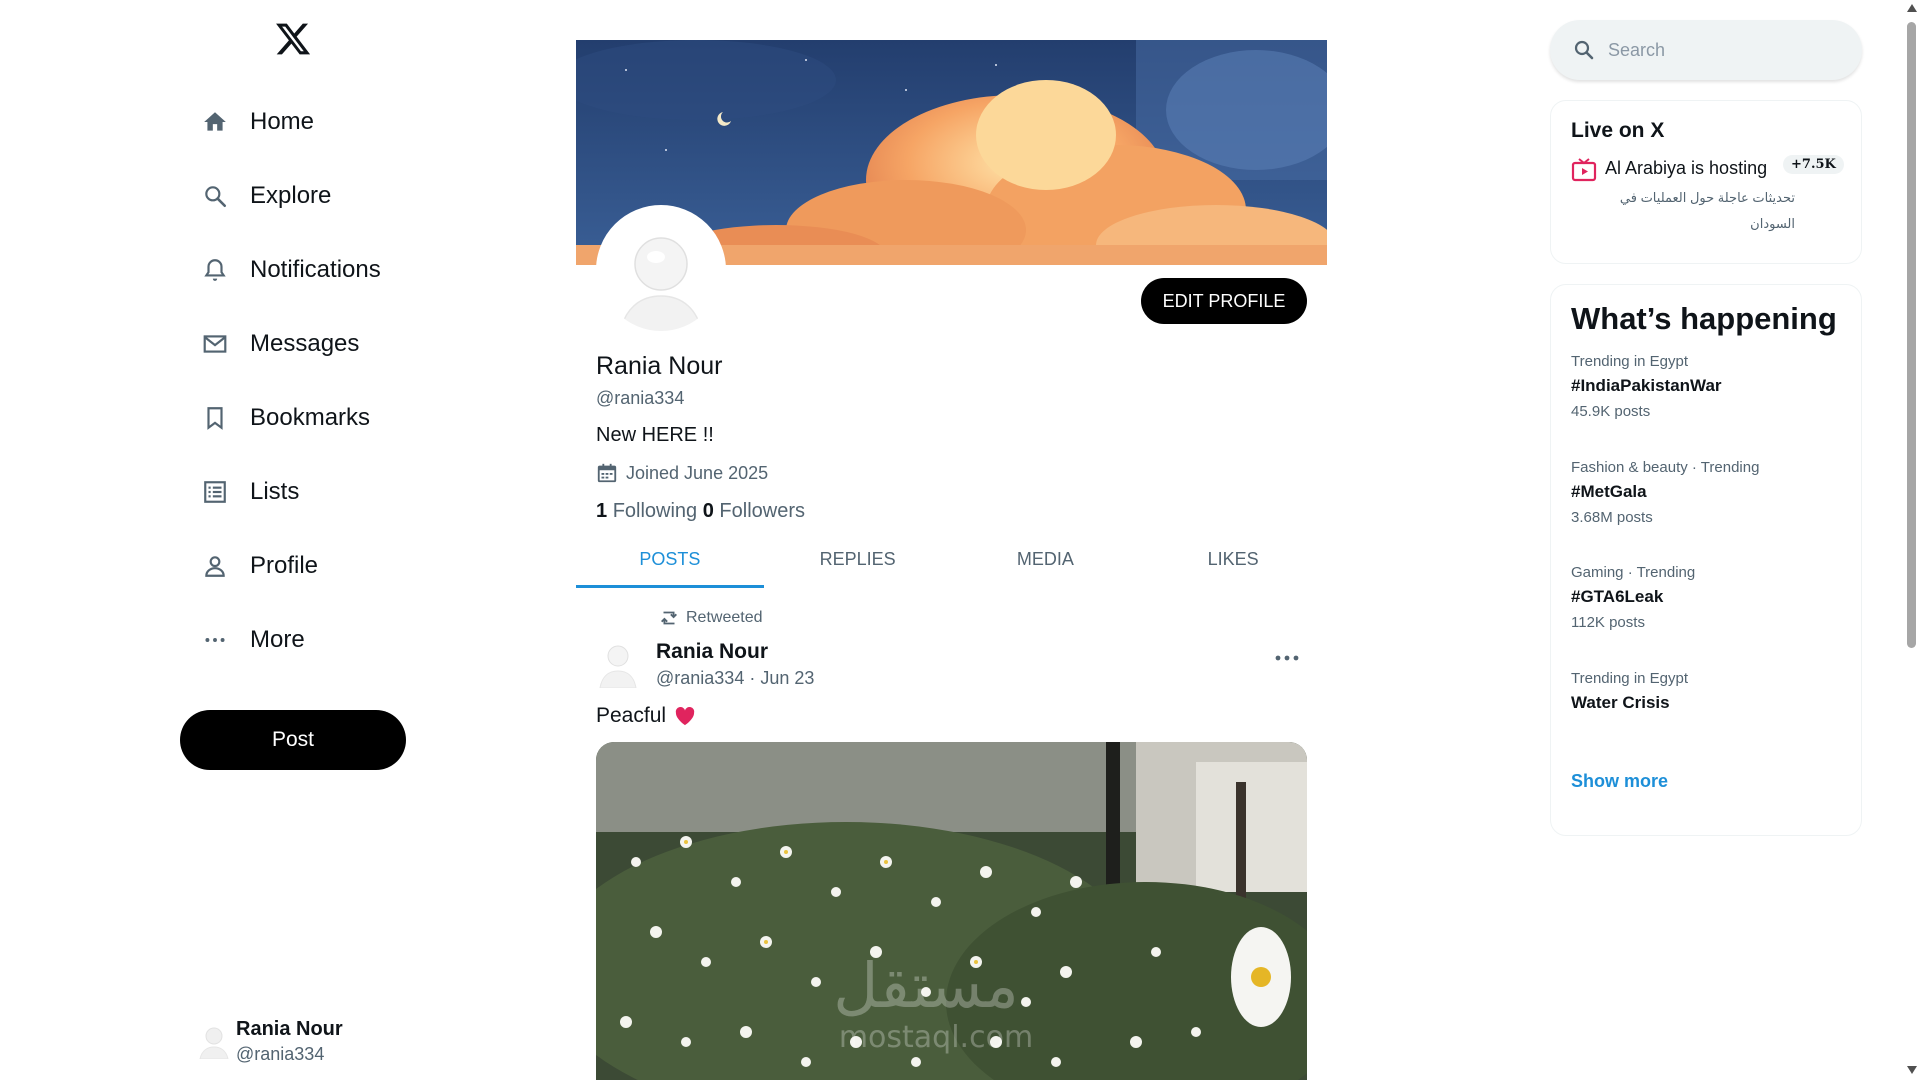  Describe the element at coordinates (289, 1029) in the screenshot. I see `account-name: Rania Nour` at that location.